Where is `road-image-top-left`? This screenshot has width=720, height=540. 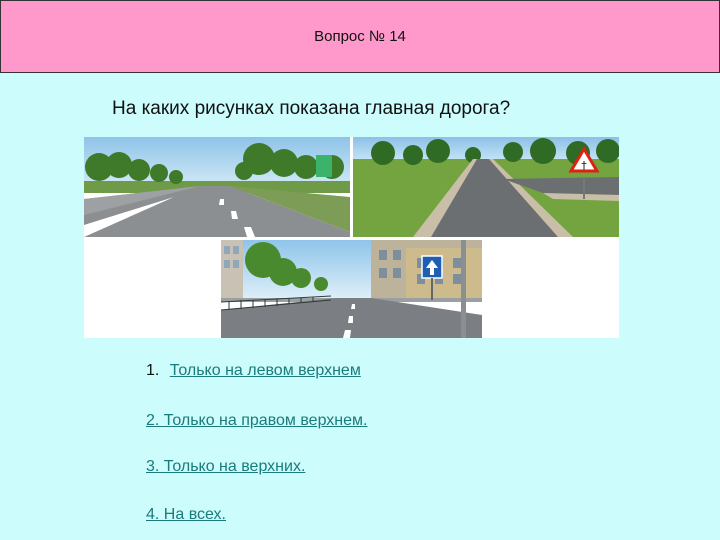 road-image-top-left is located at coordinates (217, 187).